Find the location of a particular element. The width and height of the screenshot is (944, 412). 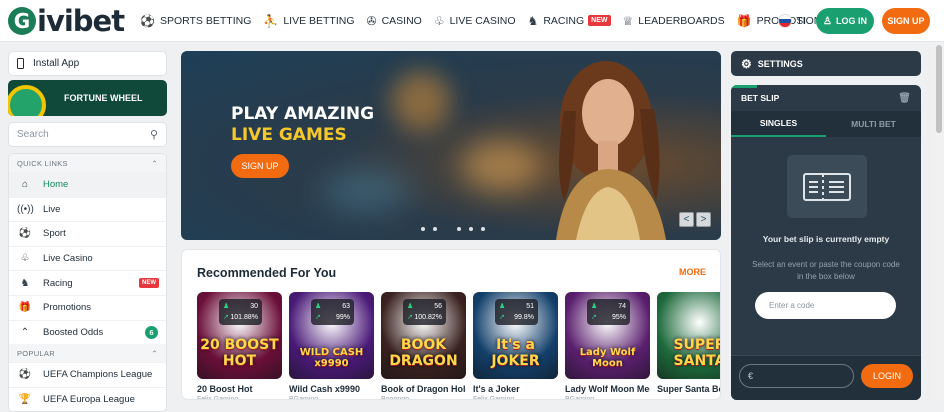

game-players: 56 is located at coordinates (438, 306).